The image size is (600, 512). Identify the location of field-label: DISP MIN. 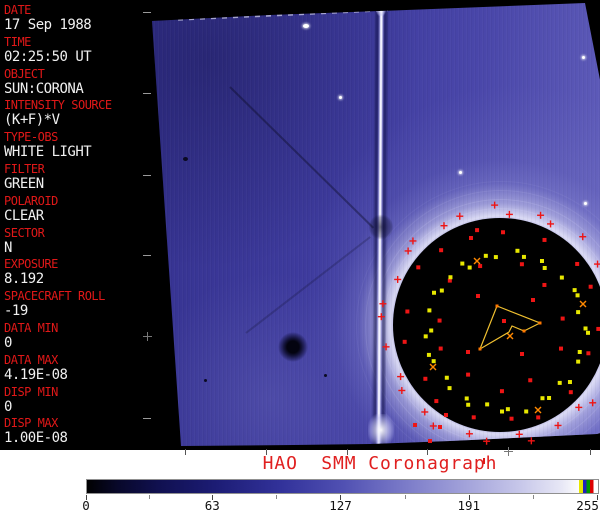
(31, 391).